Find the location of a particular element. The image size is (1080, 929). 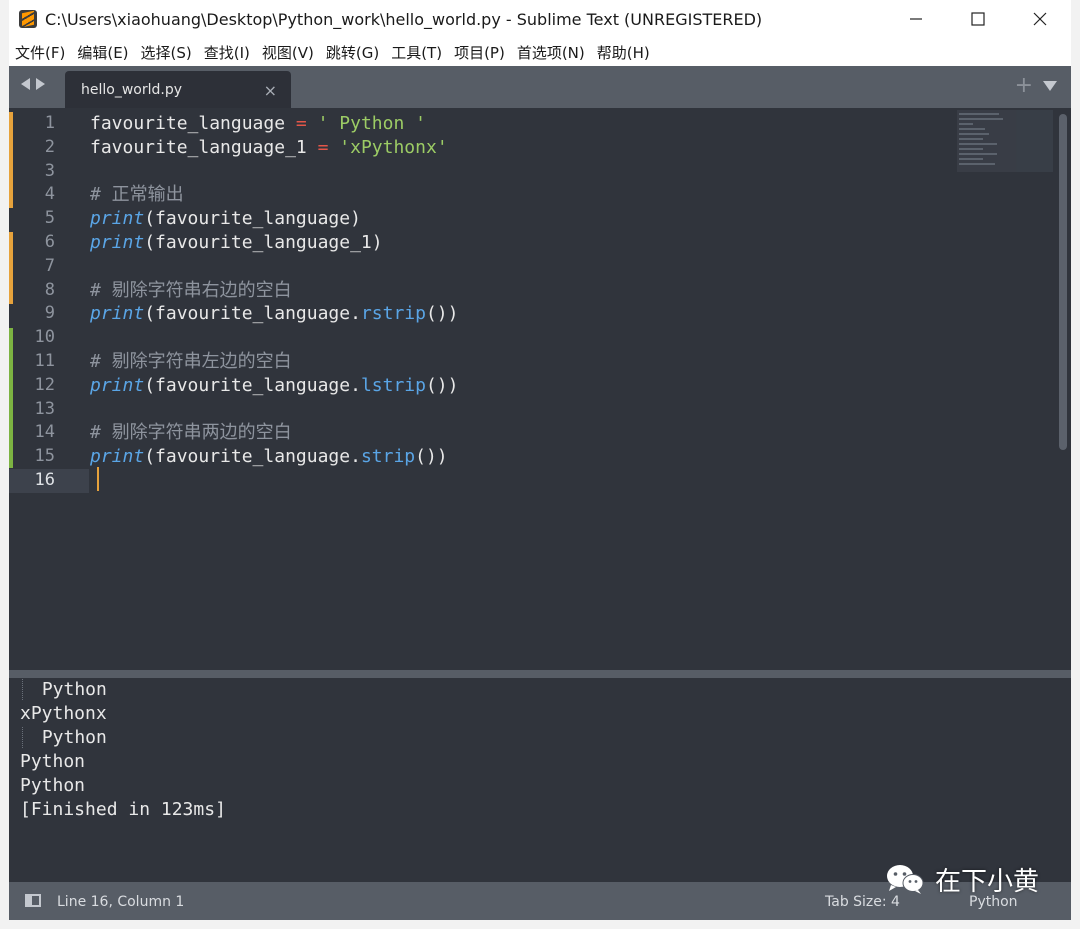

menu-edit: 编辑(E) is located at coordinates (102, 52).